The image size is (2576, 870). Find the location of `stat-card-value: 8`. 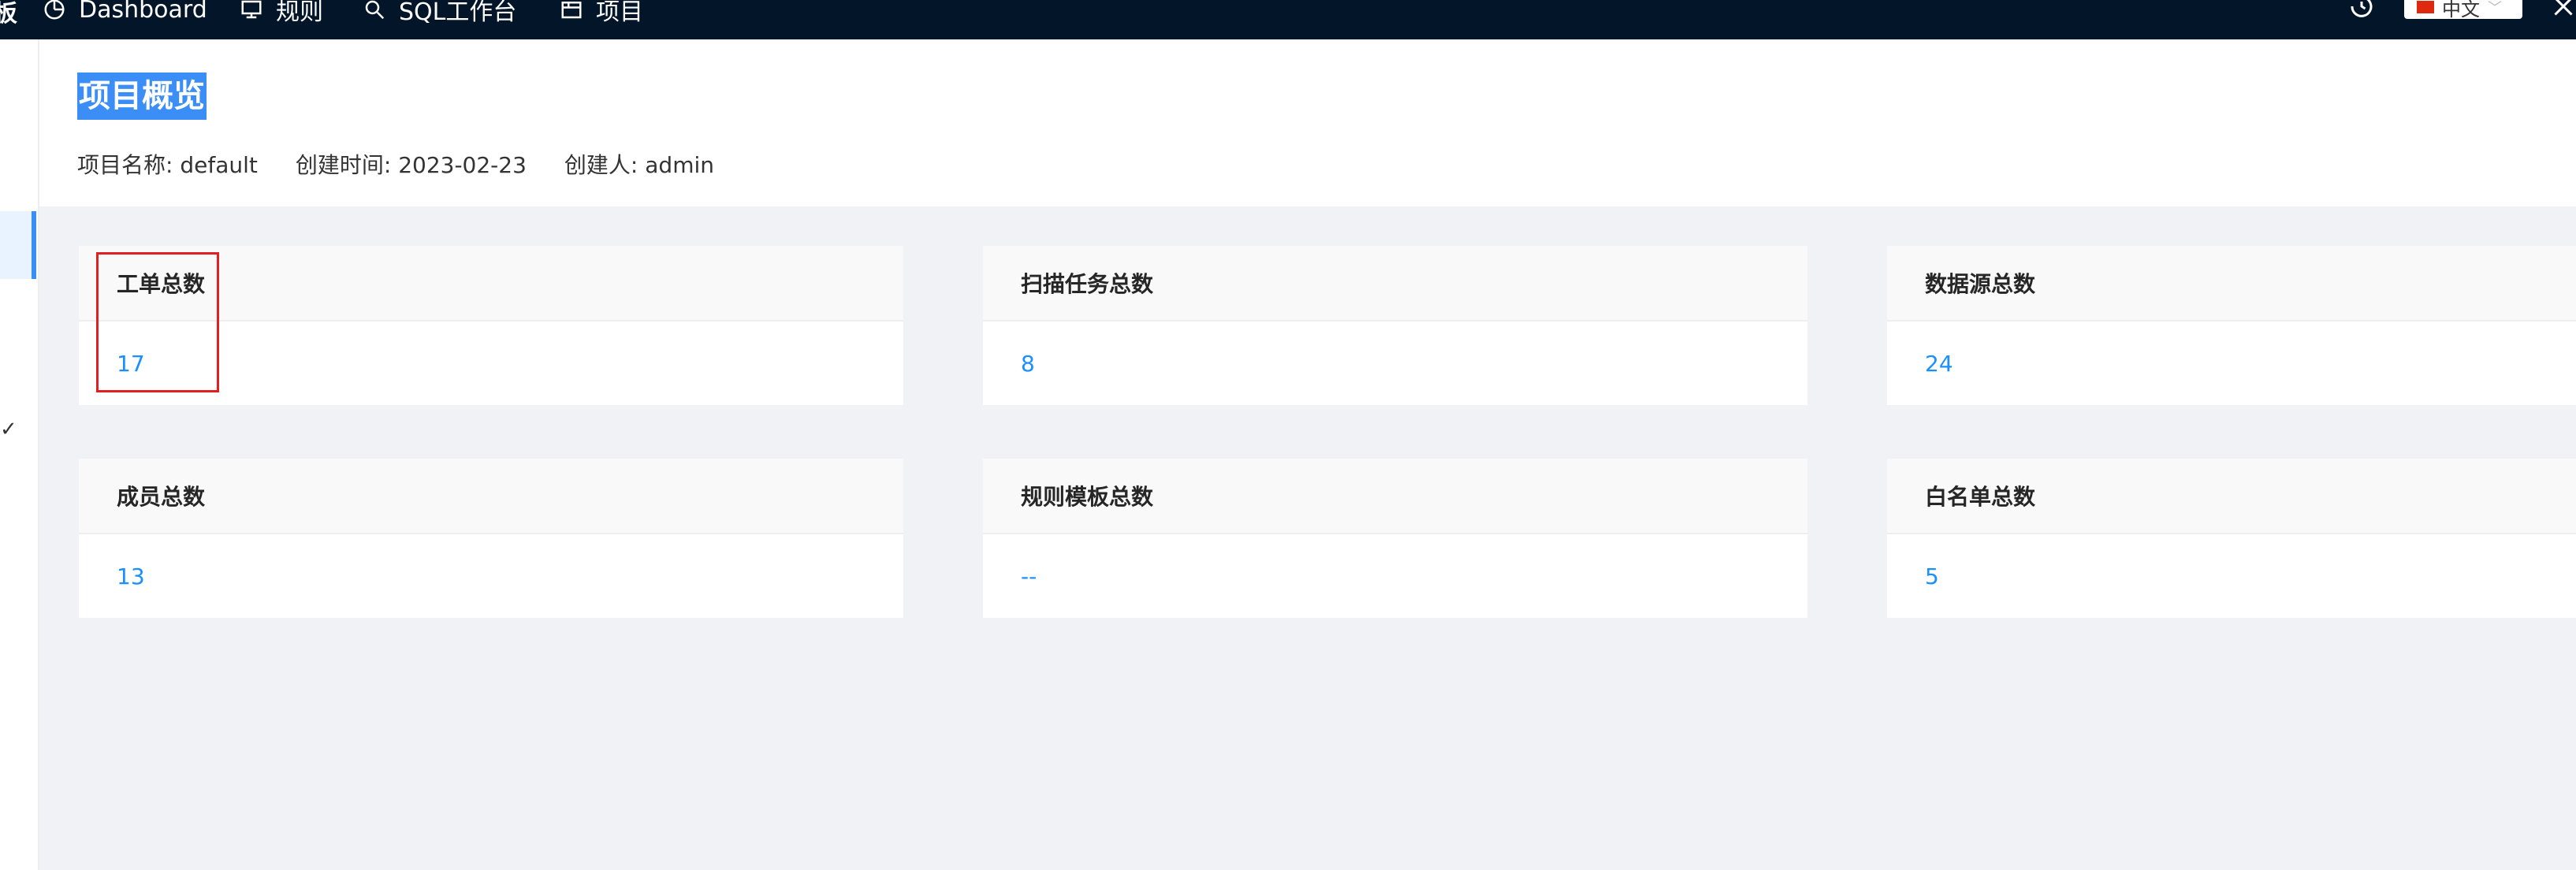

stat-card-value: 8 is located at coordinates (1395, 363).